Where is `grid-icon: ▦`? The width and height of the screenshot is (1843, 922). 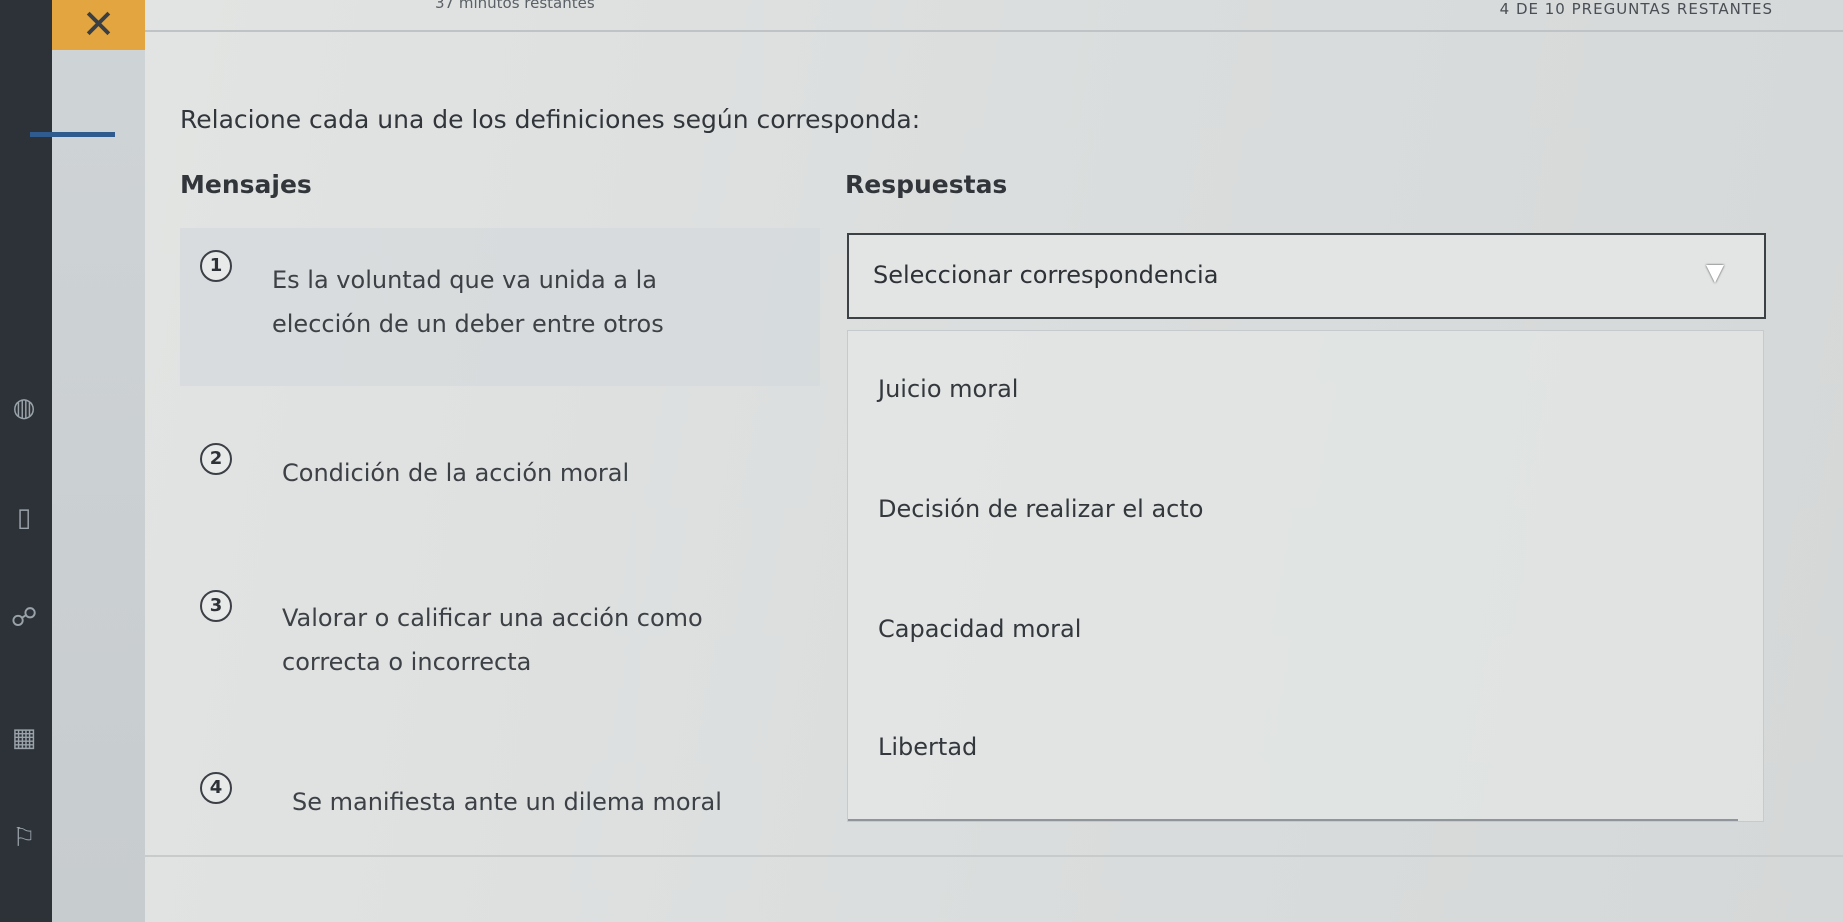
grid-icon: ▦ is located at coordinates (24, 738).